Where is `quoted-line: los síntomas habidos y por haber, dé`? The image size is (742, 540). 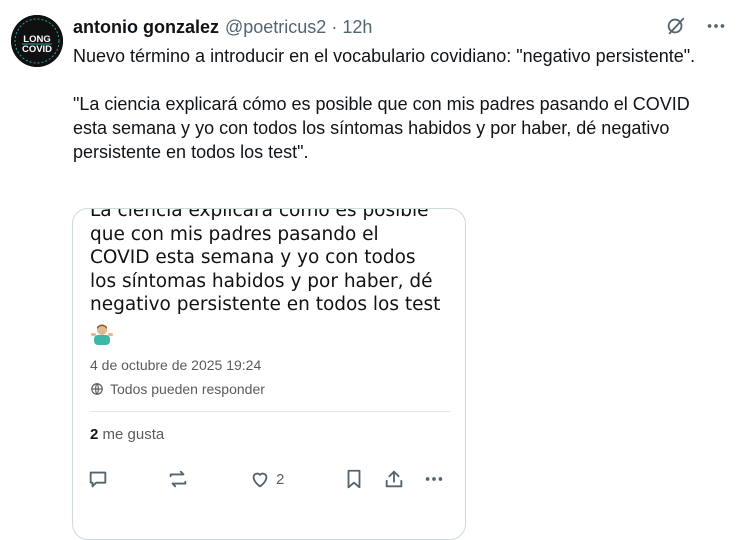
quoted-line: los síntomas habidos y por haber, dé is located at coordinates (261, 281).